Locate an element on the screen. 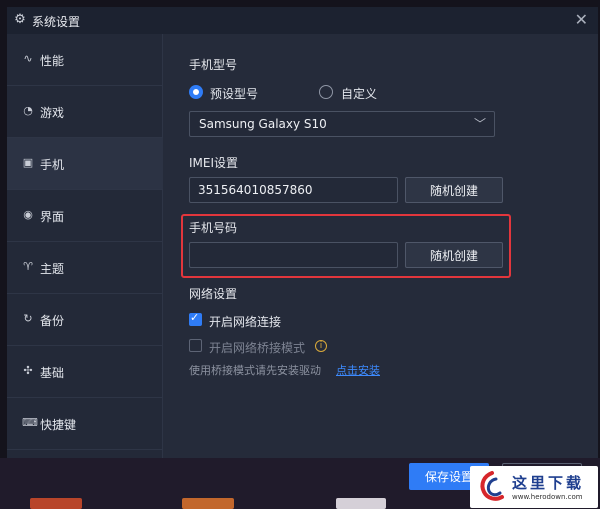 The image size is (600, 509). sidebar-item-interface: ◉ 界面 is located at coordinates (85, 216).